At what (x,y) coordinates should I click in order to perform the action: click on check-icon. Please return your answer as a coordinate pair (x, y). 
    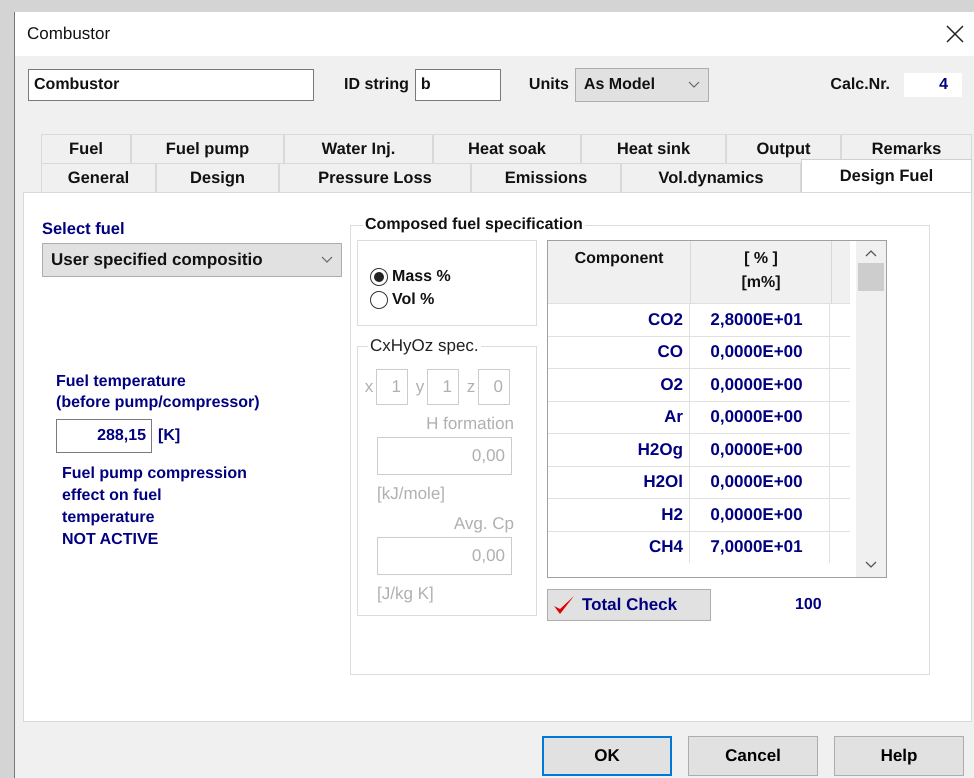
    Looking at the image, I should click on (564, 605).